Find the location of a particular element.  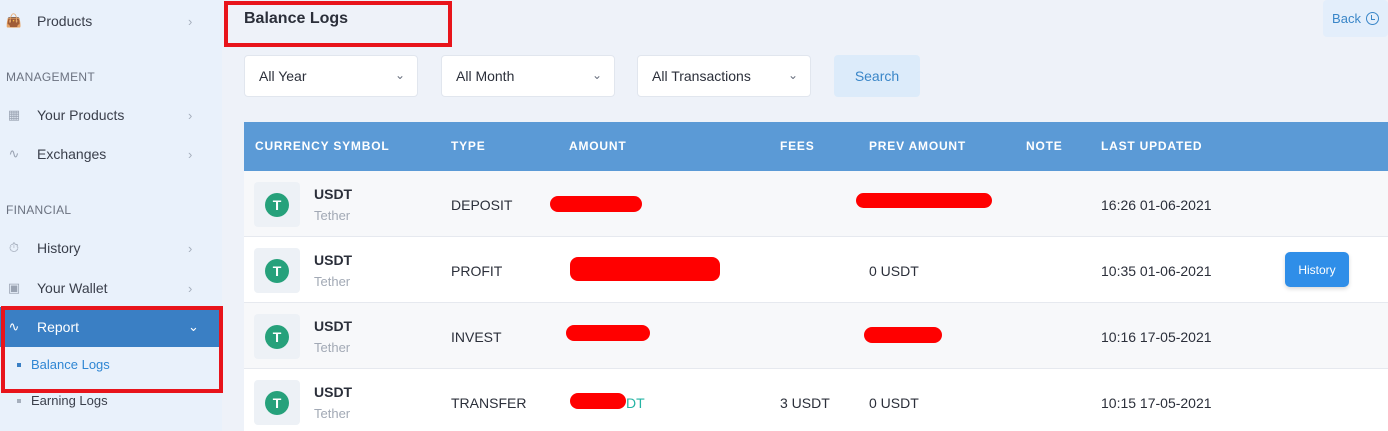

sidebar-item-exchanges: ∿ Exchanges › is located at coordinates (111, 154).